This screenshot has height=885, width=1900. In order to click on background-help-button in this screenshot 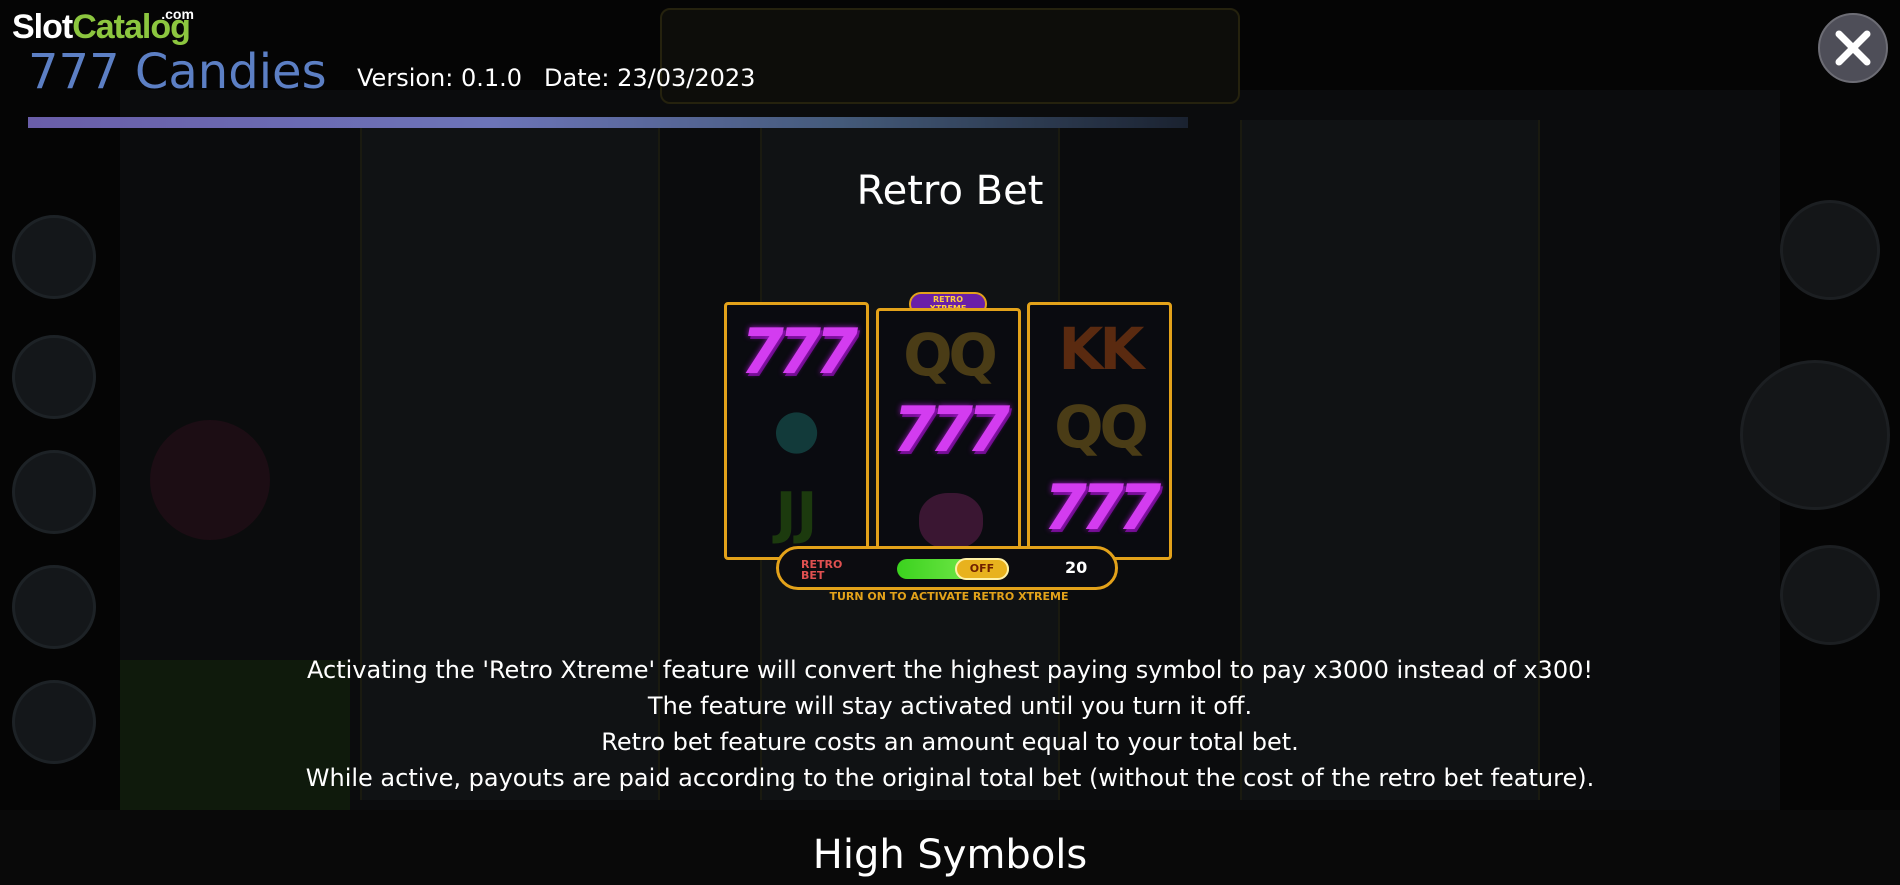, I will do `click(54, 257)`.